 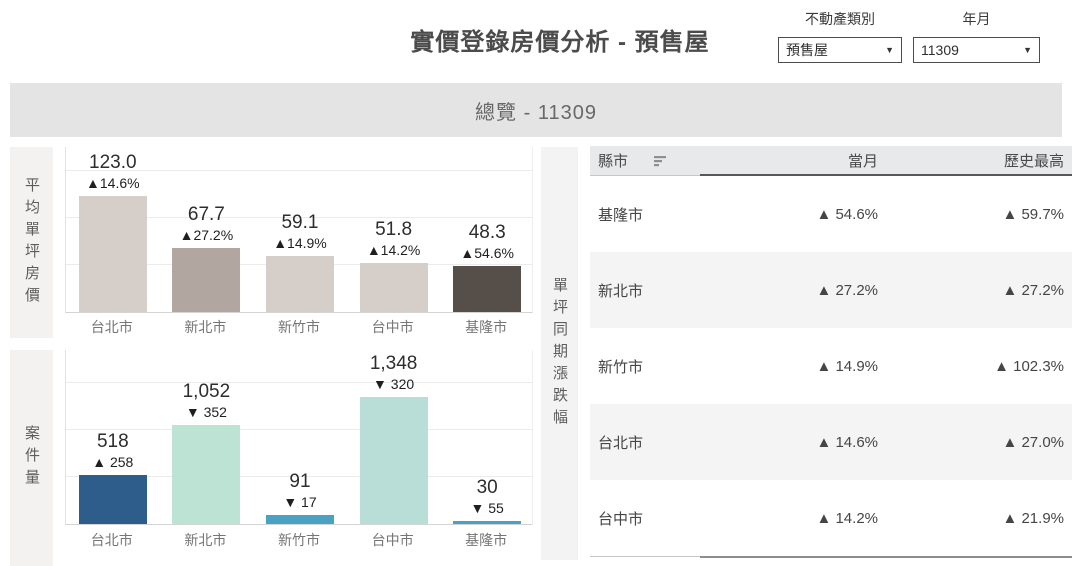 I want to click on change-rate-axis-label: 單坪同期漲跌幅, so click(x=559, y=353).